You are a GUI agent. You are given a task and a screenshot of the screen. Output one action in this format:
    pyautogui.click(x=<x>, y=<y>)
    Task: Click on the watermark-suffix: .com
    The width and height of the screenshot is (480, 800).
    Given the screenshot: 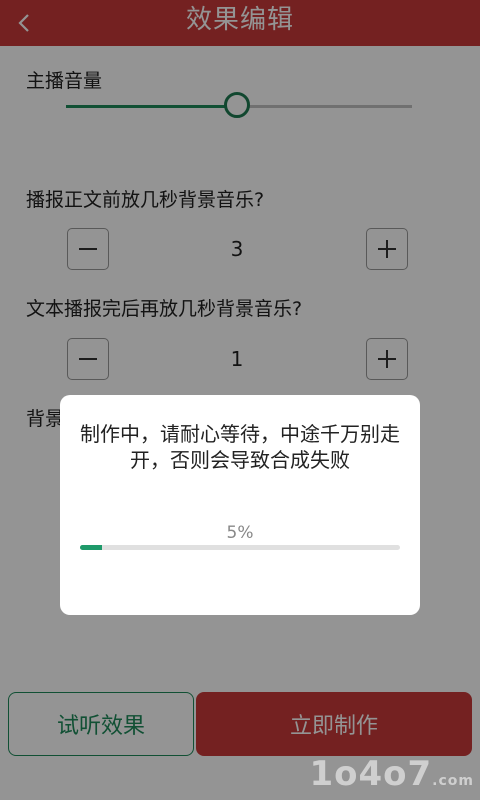 What is the action you would take?
    pyautogui.click(x=453, y=781)
    